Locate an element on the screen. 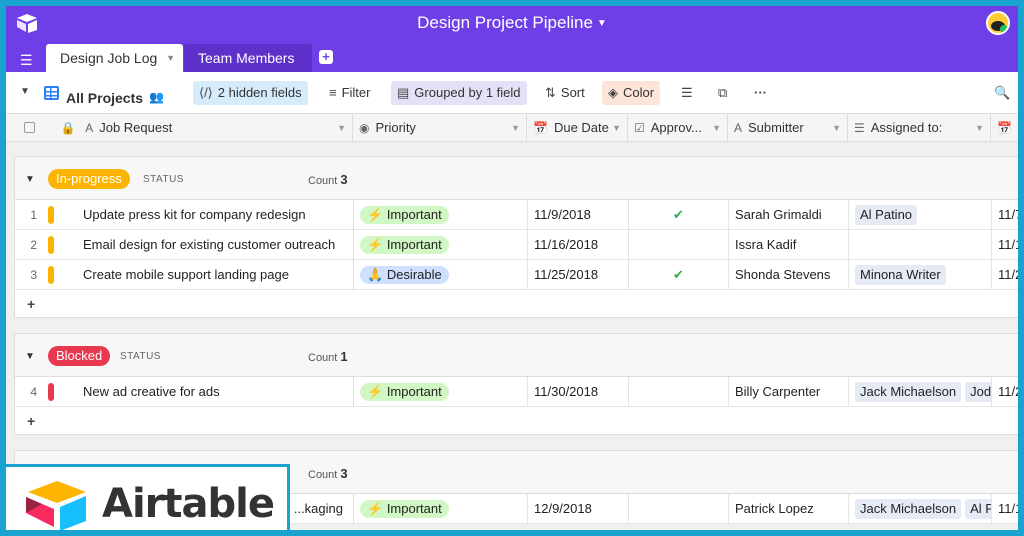 This screenshot has height=536, width=1024. more-options-button: ··· is located at coordinates (763, 93).